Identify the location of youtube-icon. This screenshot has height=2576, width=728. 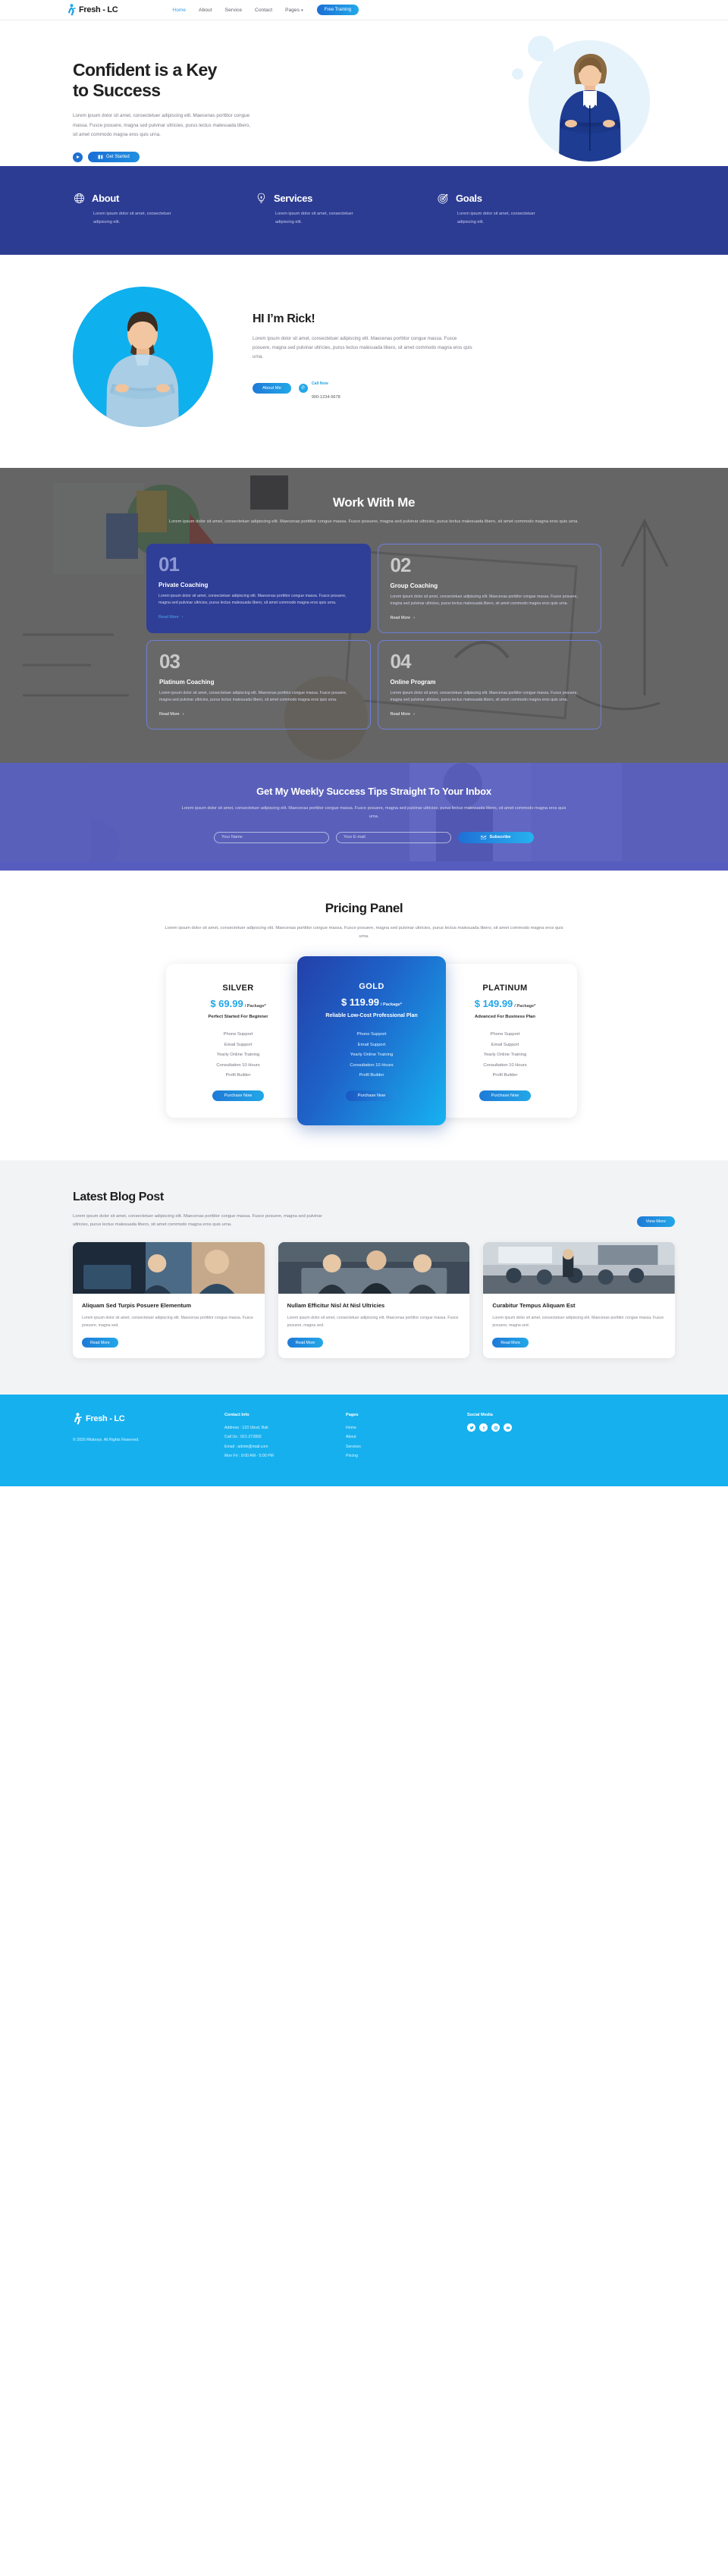
(508, 1427).